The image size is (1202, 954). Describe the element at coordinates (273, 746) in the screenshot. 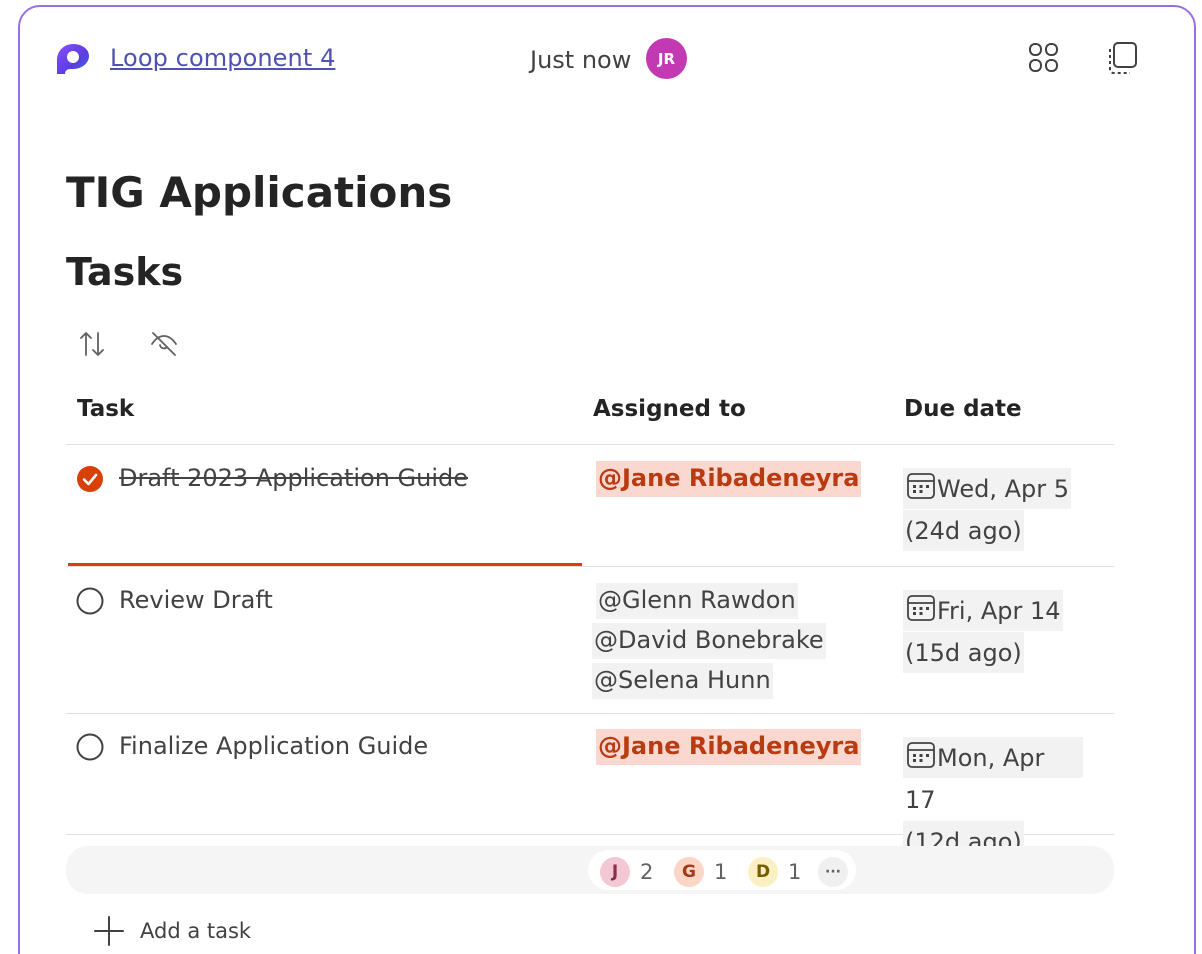

I see `task-title: Finalize Application Guide` at that location.